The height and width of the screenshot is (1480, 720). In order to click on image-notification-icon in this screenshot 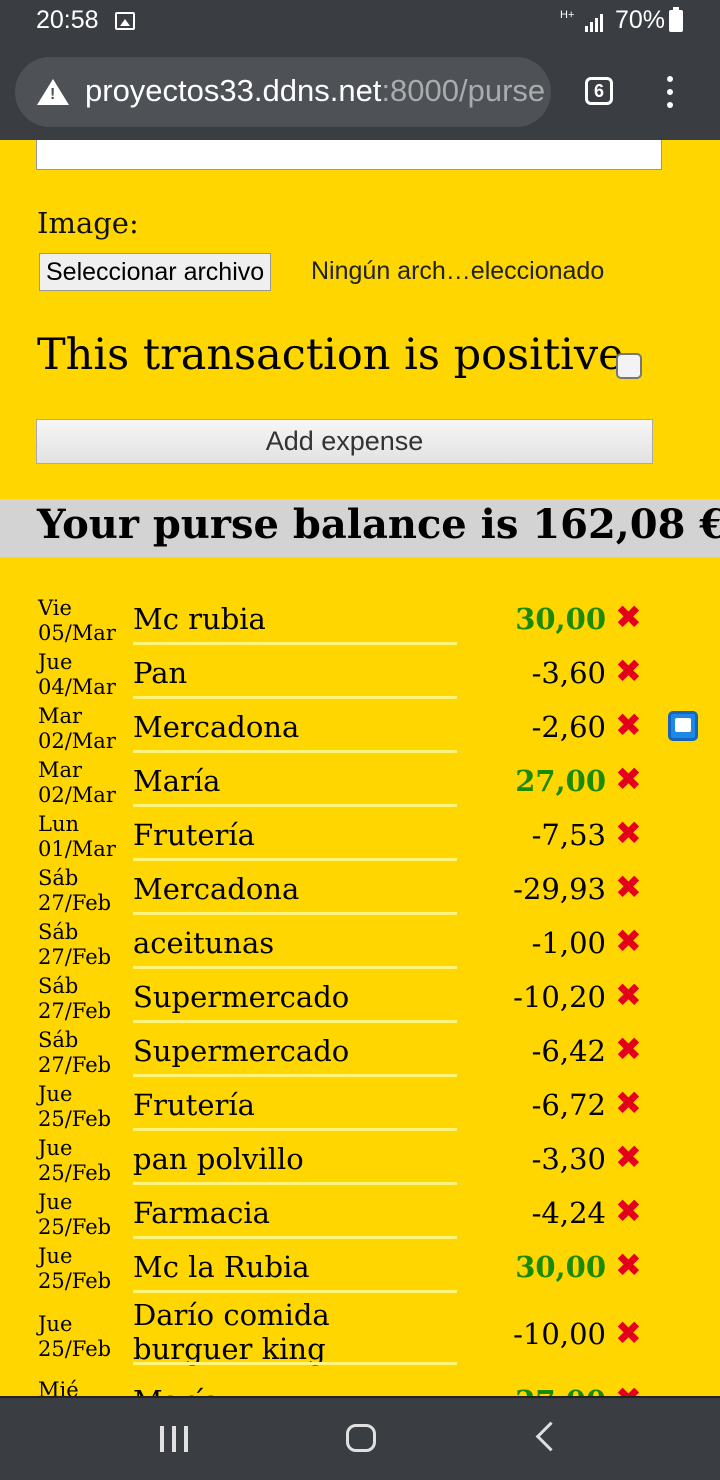, I will do `click(125, 21)`.